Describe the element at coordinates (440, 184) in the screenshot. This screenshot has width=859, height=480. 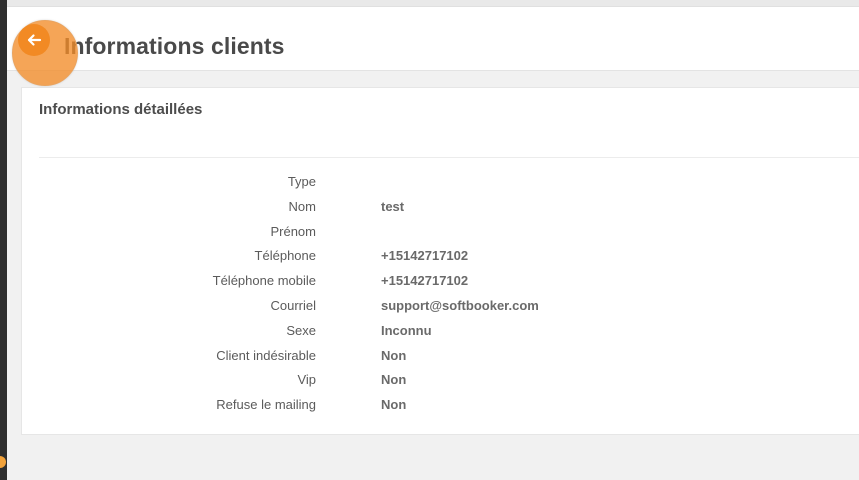
I see `detail-row-type: Type` at that location.